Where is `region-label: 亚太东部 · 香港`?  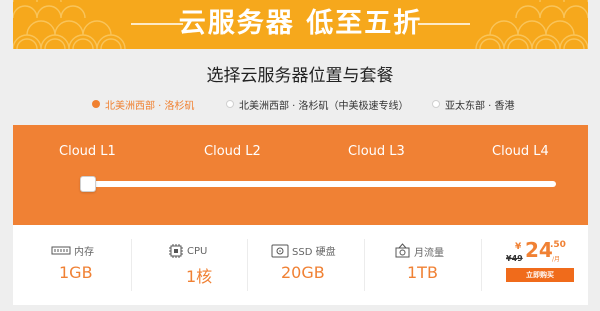 region-label: 亚太东部 · 香港 is located at coordinates (480, 106).